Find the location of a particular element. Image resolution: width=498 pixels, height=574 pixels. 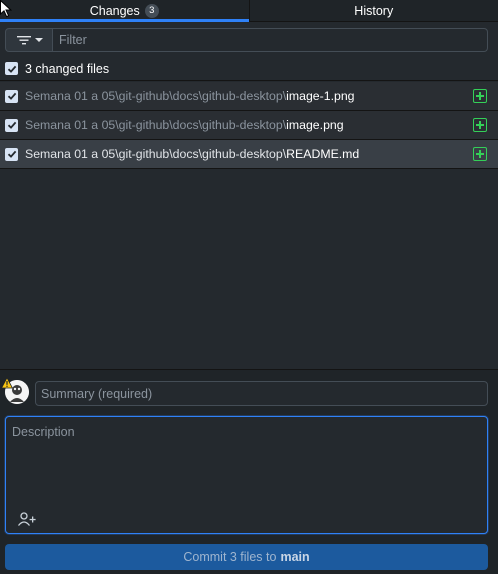

commit-branch-name: main is located at coordinates (295, 557).